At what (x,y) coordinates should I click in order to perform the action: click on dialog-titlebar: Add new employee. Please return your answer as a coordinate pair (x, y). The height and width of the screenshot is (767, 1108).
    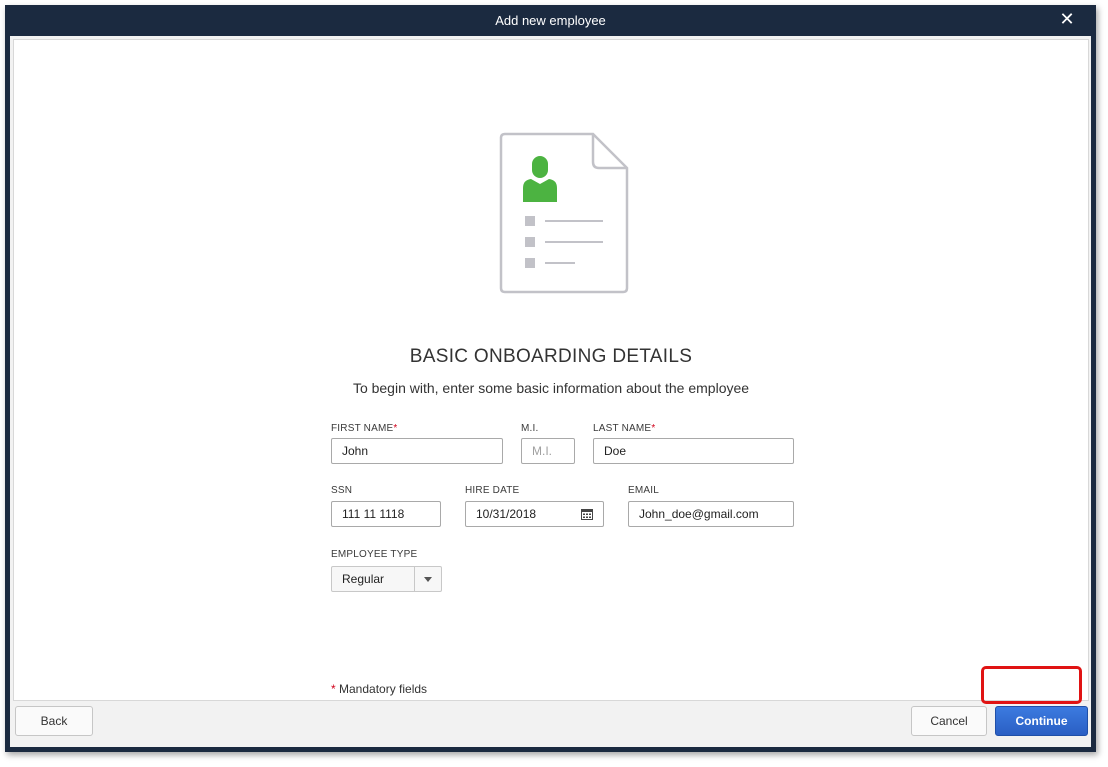
    Looking at the image, I should click on (550, 20).